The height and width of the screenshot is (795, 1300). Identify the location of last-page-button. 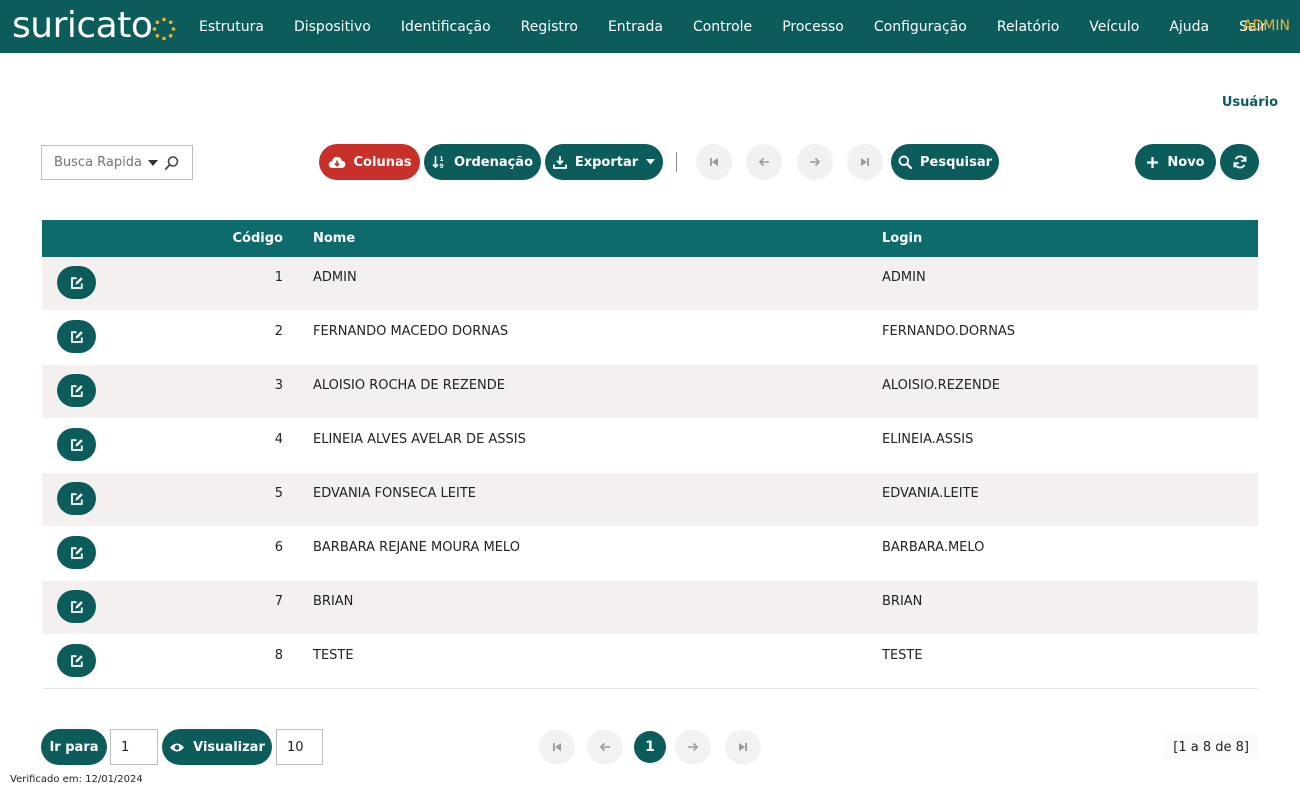
(743, 747).